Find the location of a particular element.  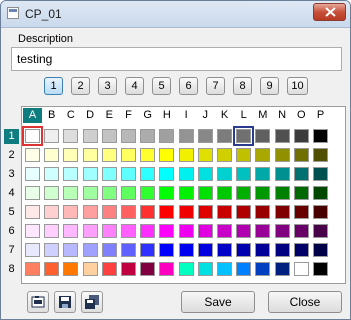

column-header-o: O is located at coordinates (301, 115).